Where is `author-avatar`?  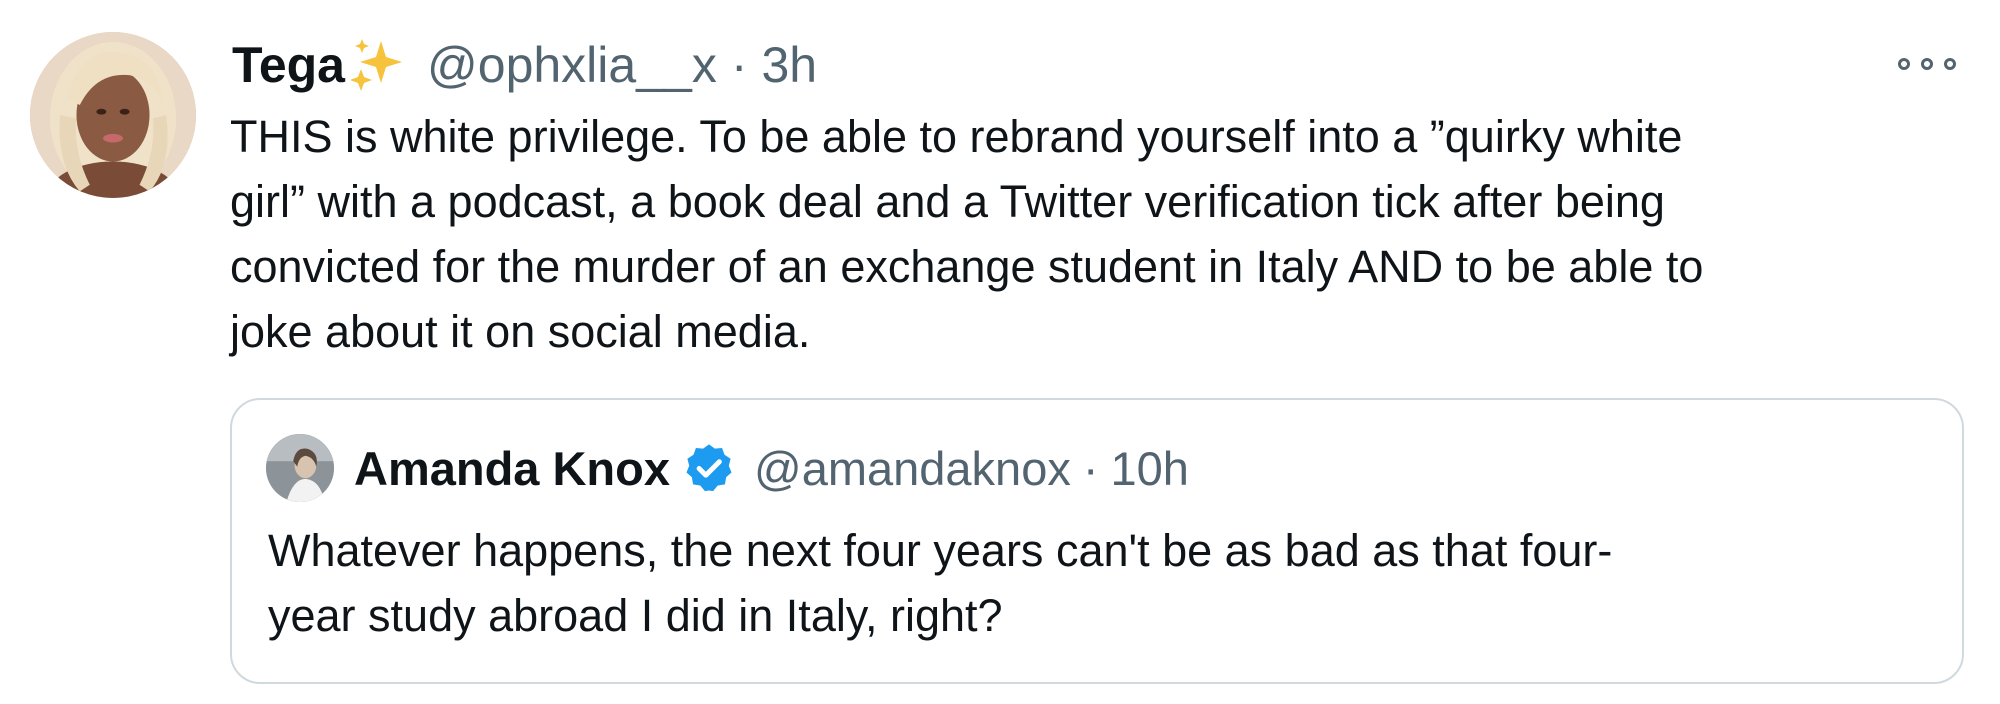 author-avatar is located at coordinates (113, 115).